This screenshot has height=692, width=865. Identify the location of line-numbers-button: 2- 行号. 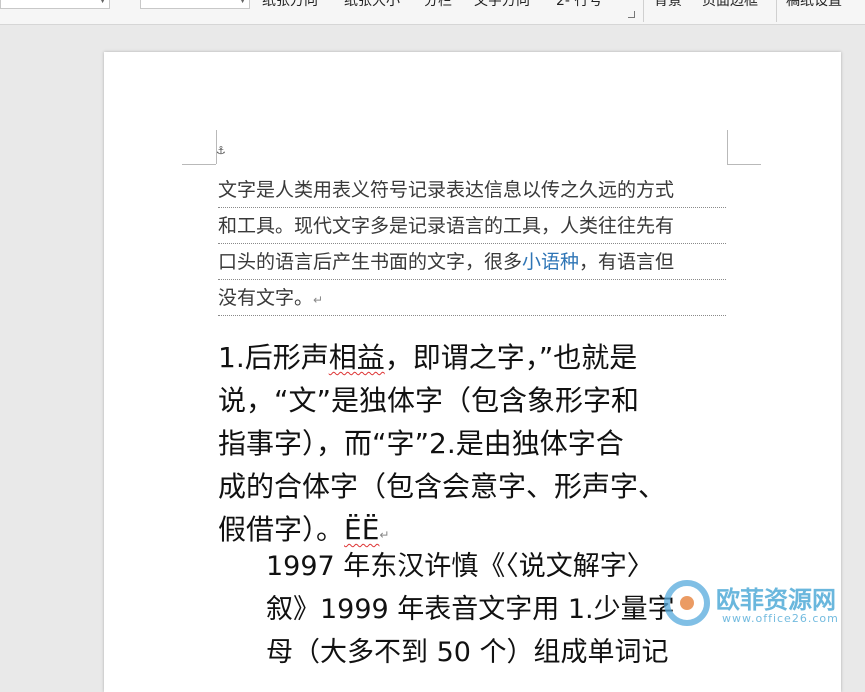
(579, 5).